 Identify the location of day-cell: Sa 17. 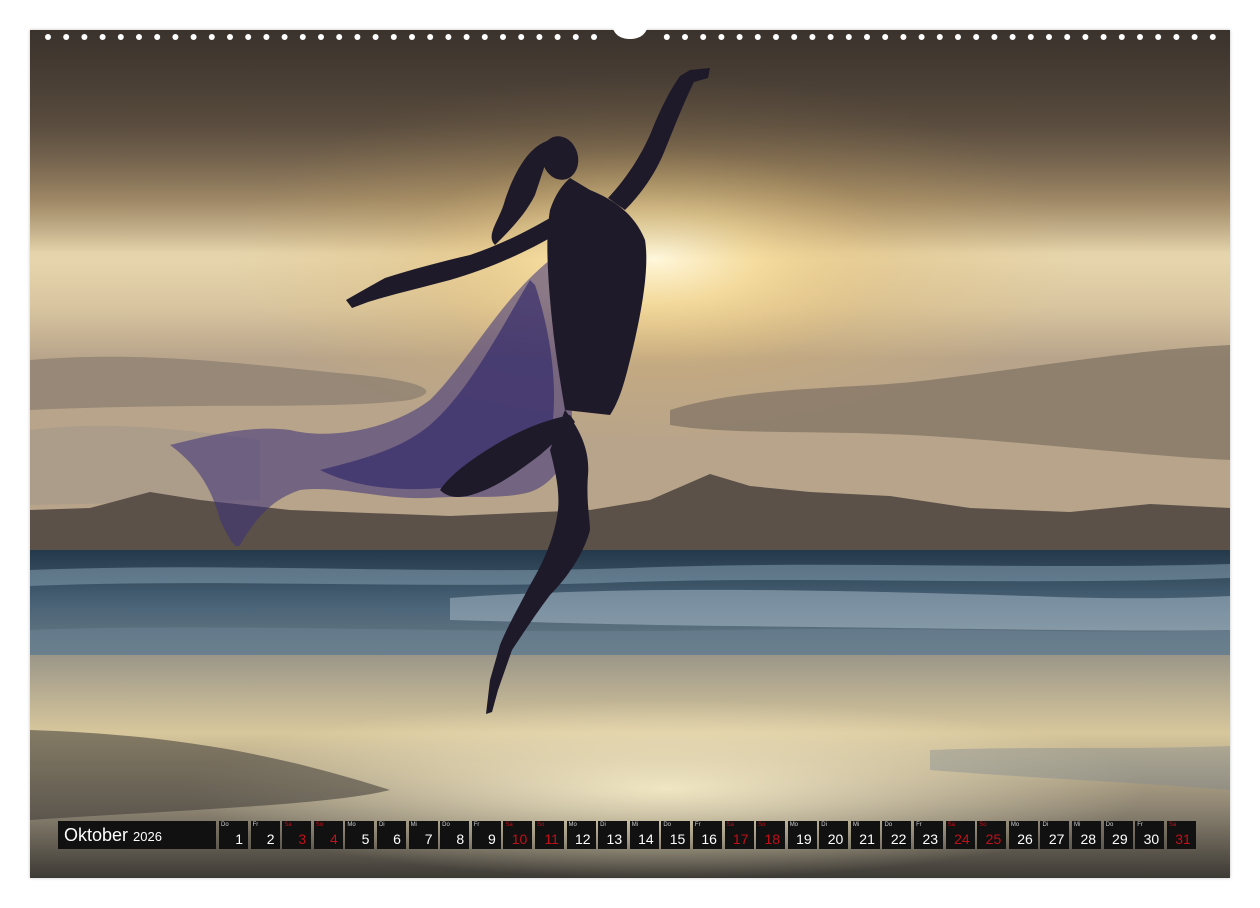
(739, 835).